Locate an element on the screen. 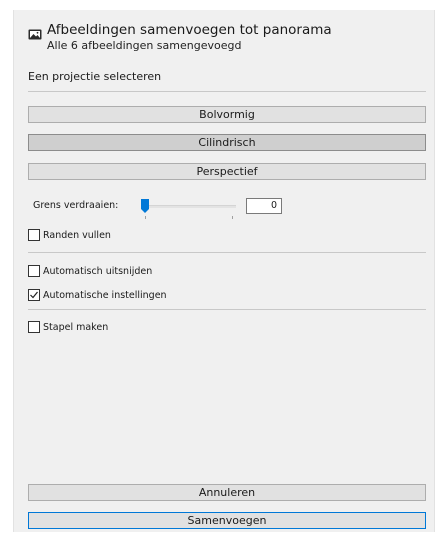 The height and width of the screenshot is (538, 443). slider-thumb is located at coordinates (145, 205).